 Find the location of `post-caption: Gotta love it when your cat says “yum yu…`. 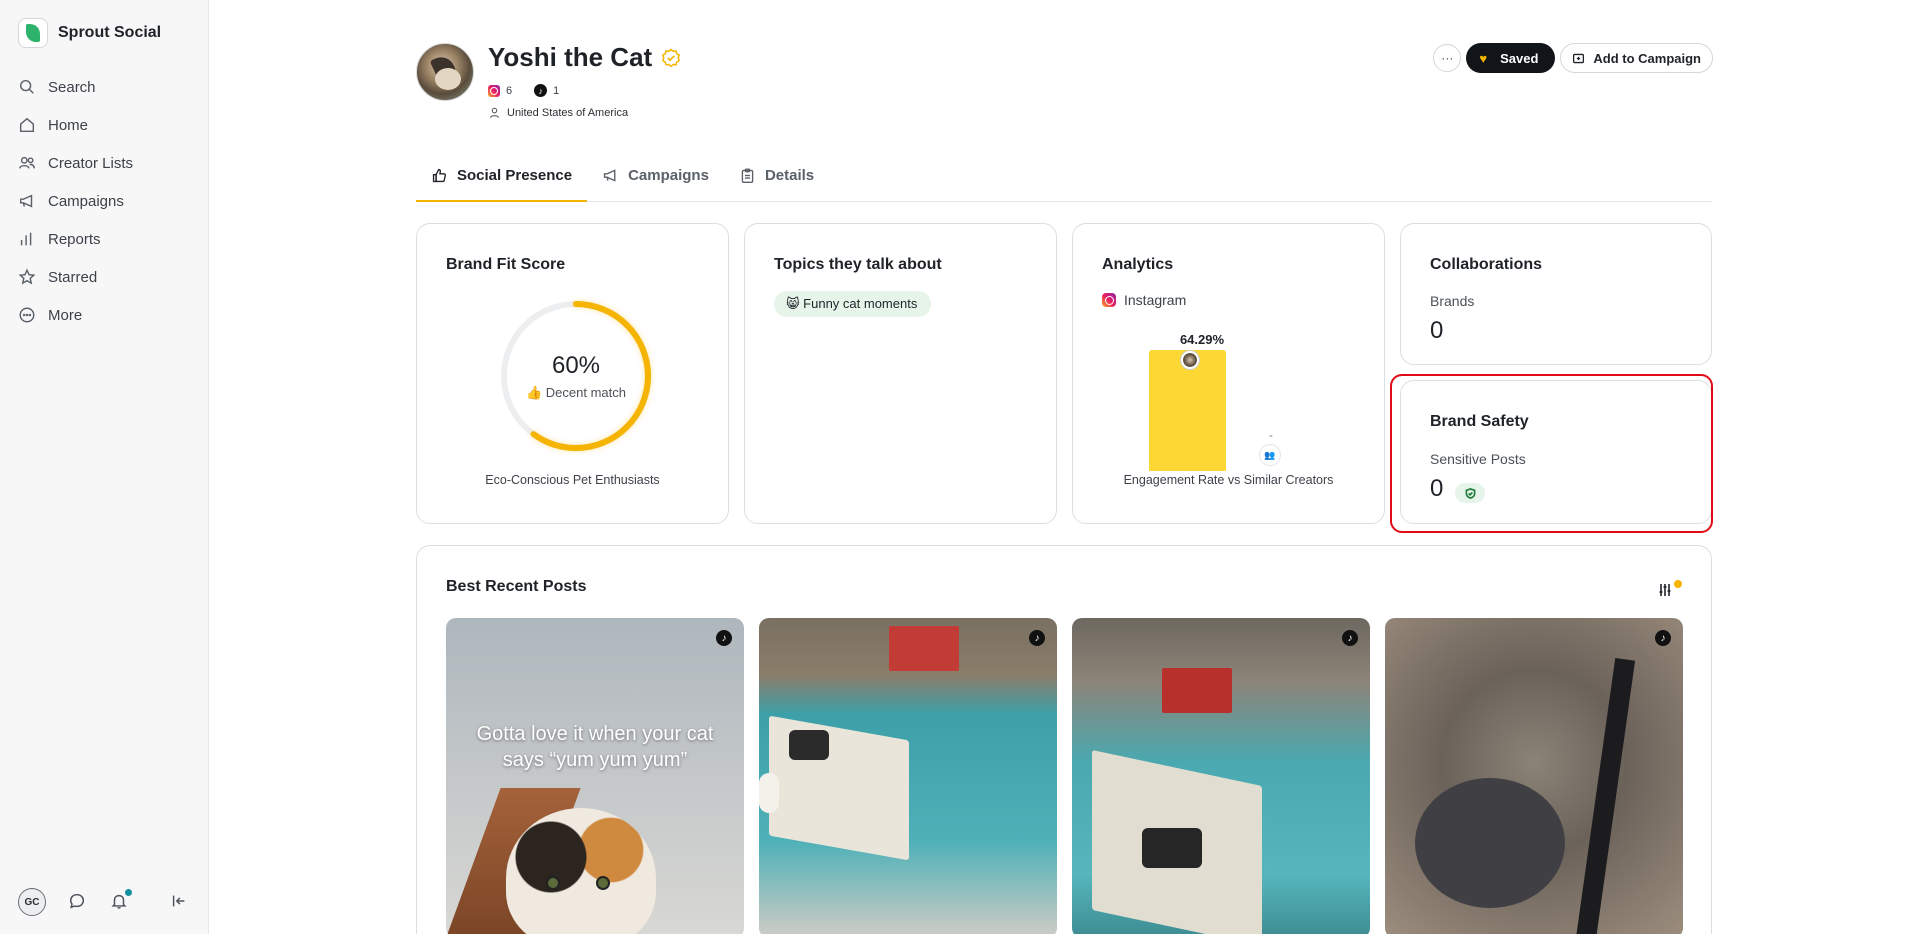

post-caption: Gotta love it when your cat says “yum yu… is located at coordinates (595, 747).